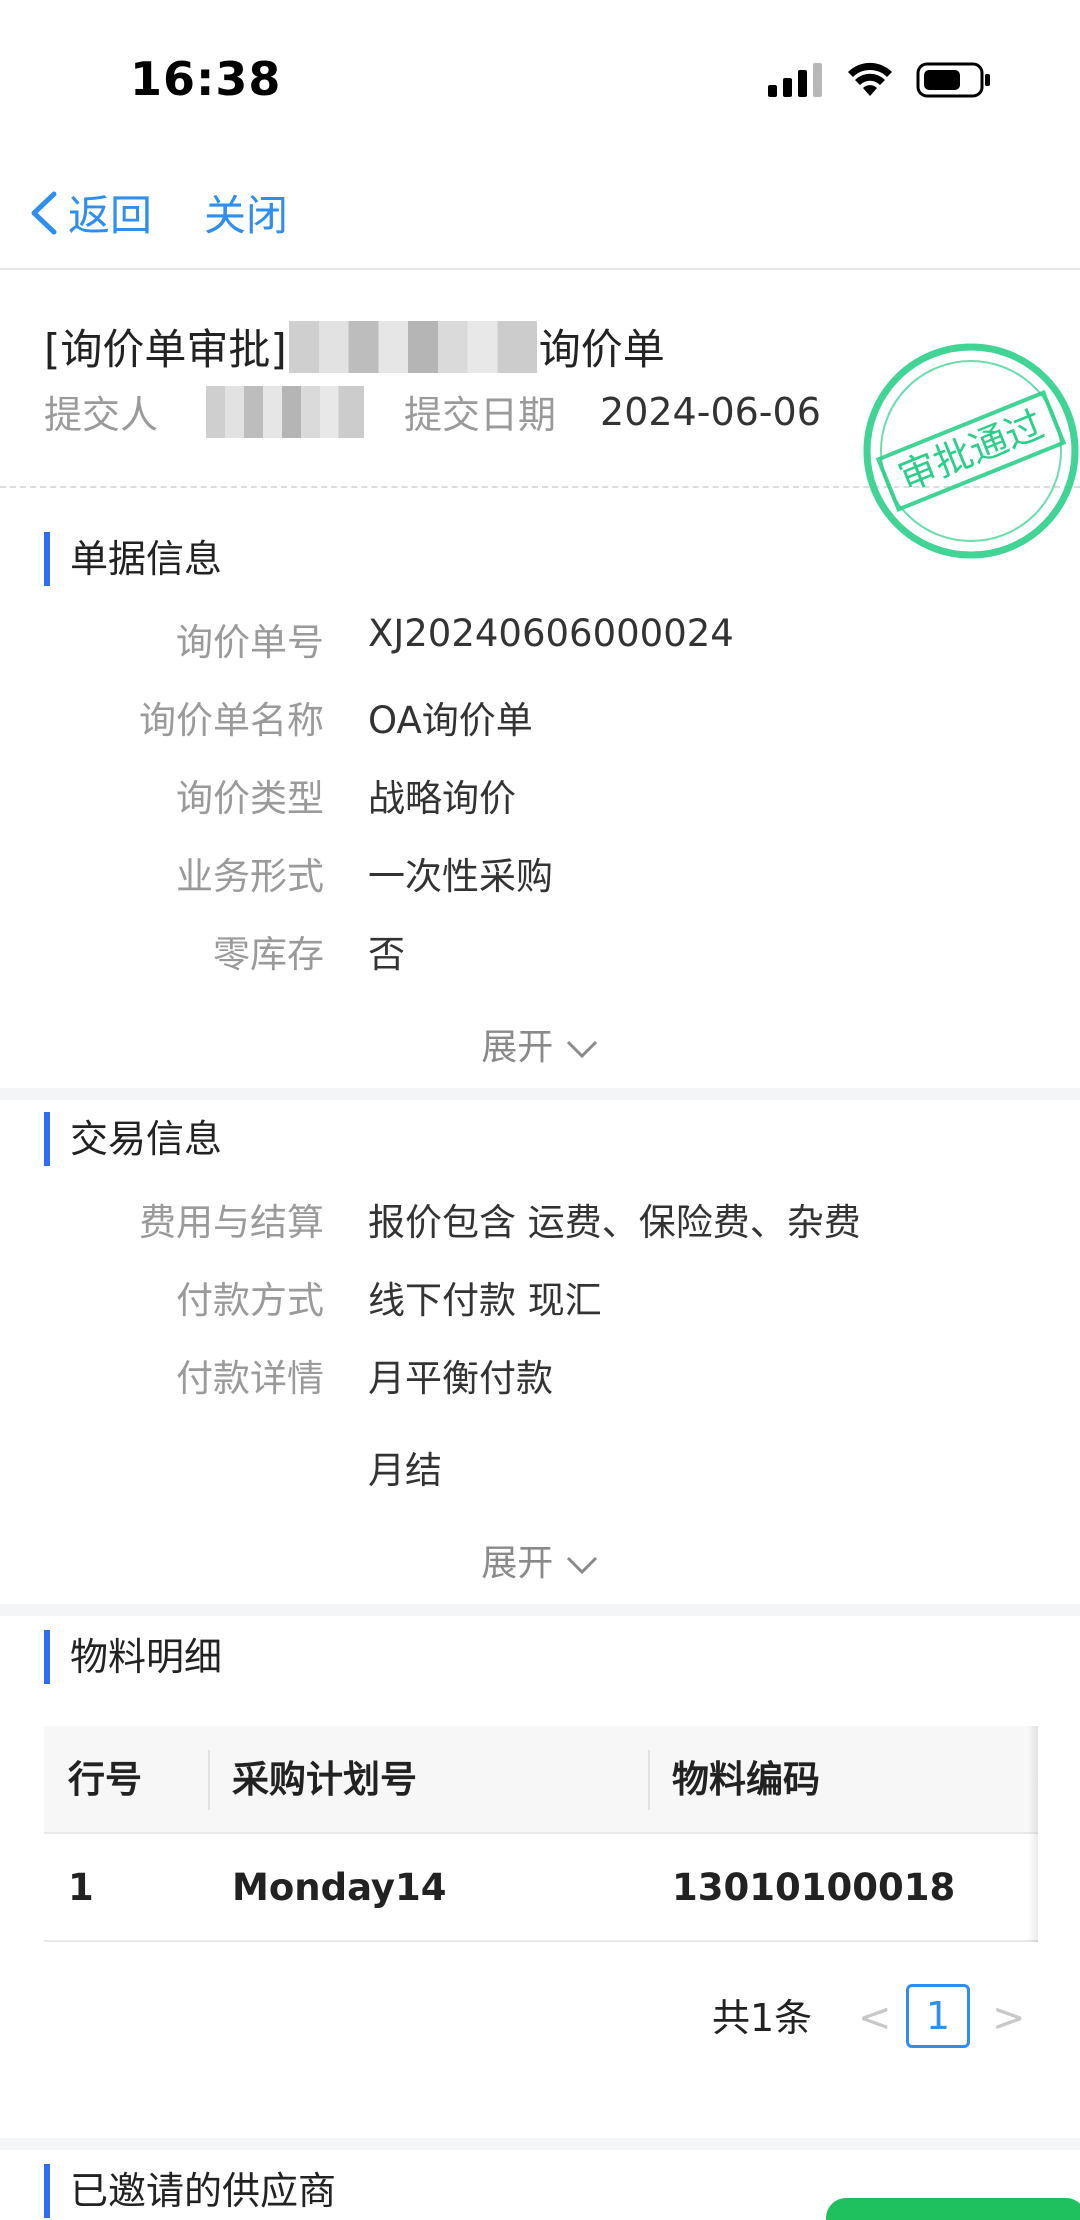 This screenshot has height=2220, width=1080. What do you see at coordinates (541, 1888) in the screenshot?
I see `table-row: 1 Monday14 13010100018` at bounding box center [541, 1888].